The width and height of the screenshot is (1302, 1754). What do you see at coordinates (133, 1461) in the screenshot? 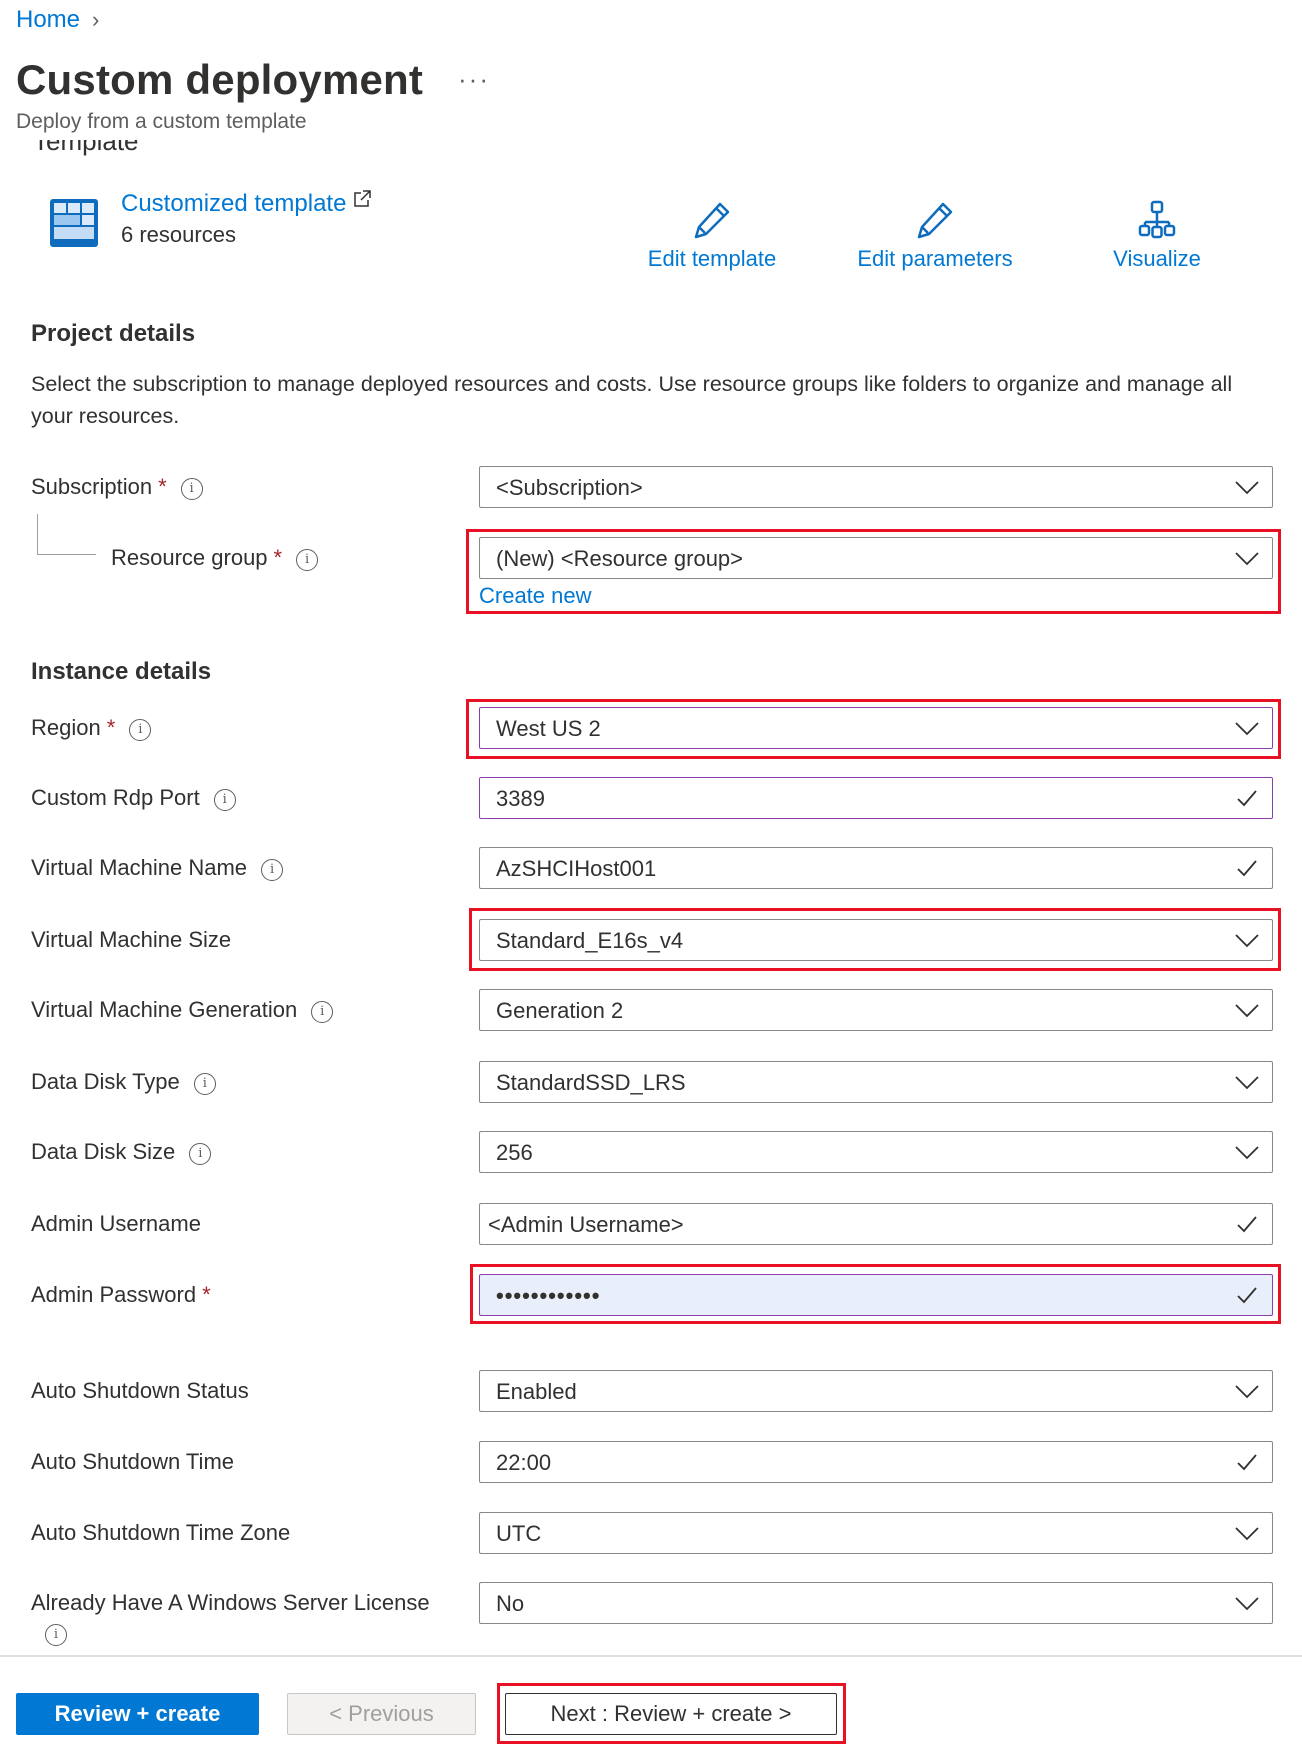
I see `auto-shutdown-time-label: Auto Shutdown Time` at bounding box center [133, 1461].